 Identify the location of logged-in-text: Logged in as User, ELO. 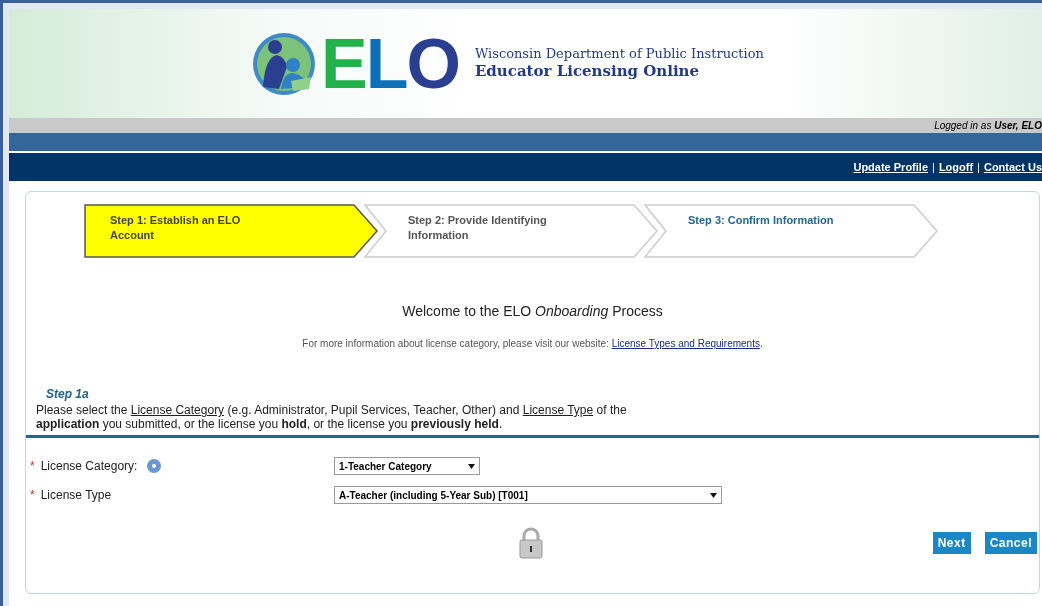
(988, 126).